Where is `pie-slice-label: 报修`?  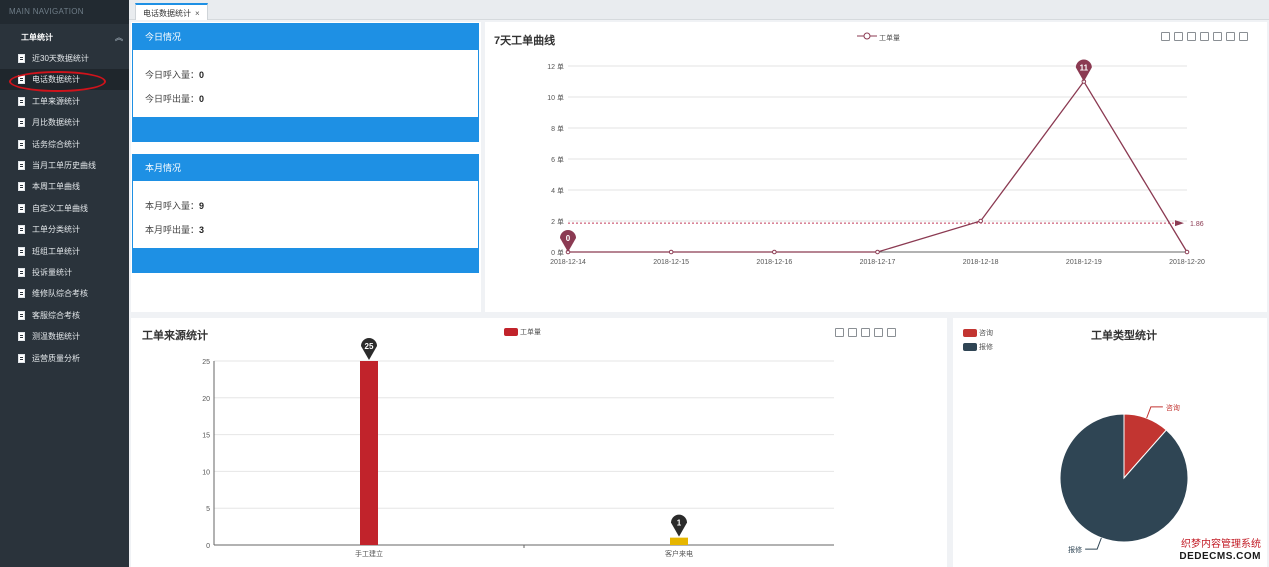 pie-slice-label: 报修 is located at coordinates (1075, 549).